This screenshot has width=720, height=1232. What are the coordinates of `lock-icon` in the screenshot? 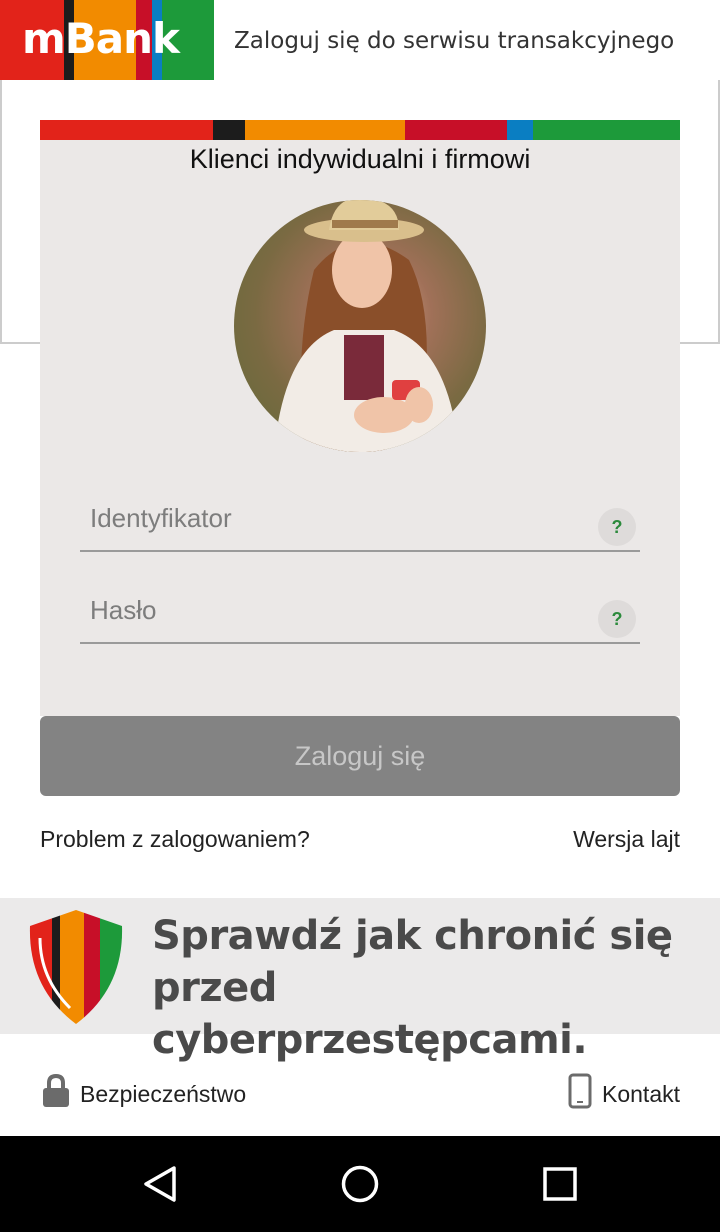 It's located at (56, 1093).